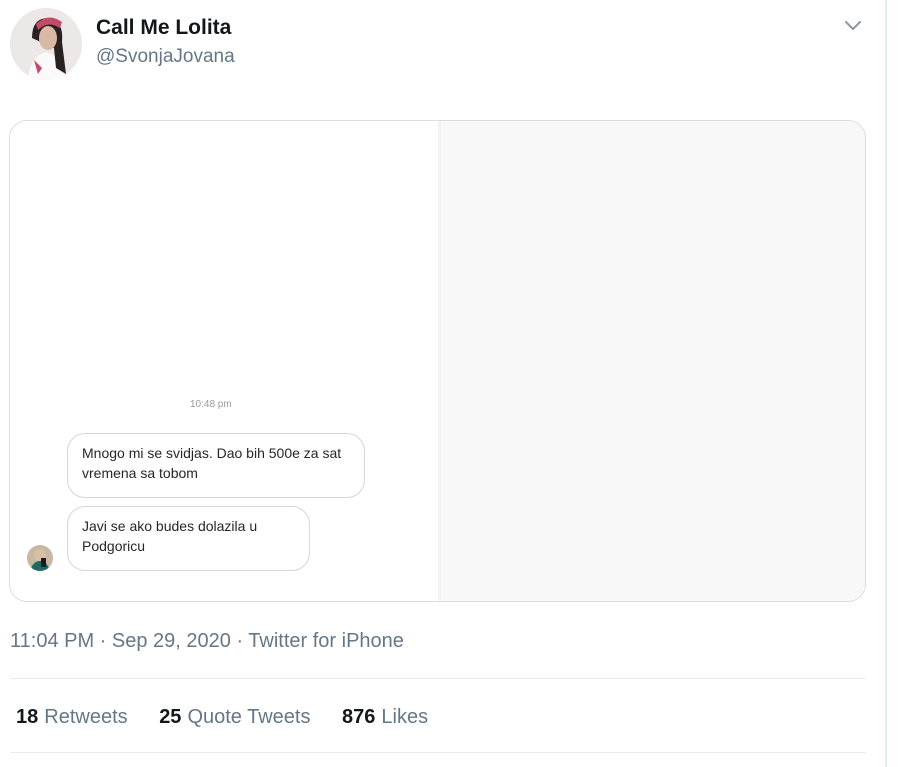  I want to click on retweets-label: Retweets, so click(86, 717).